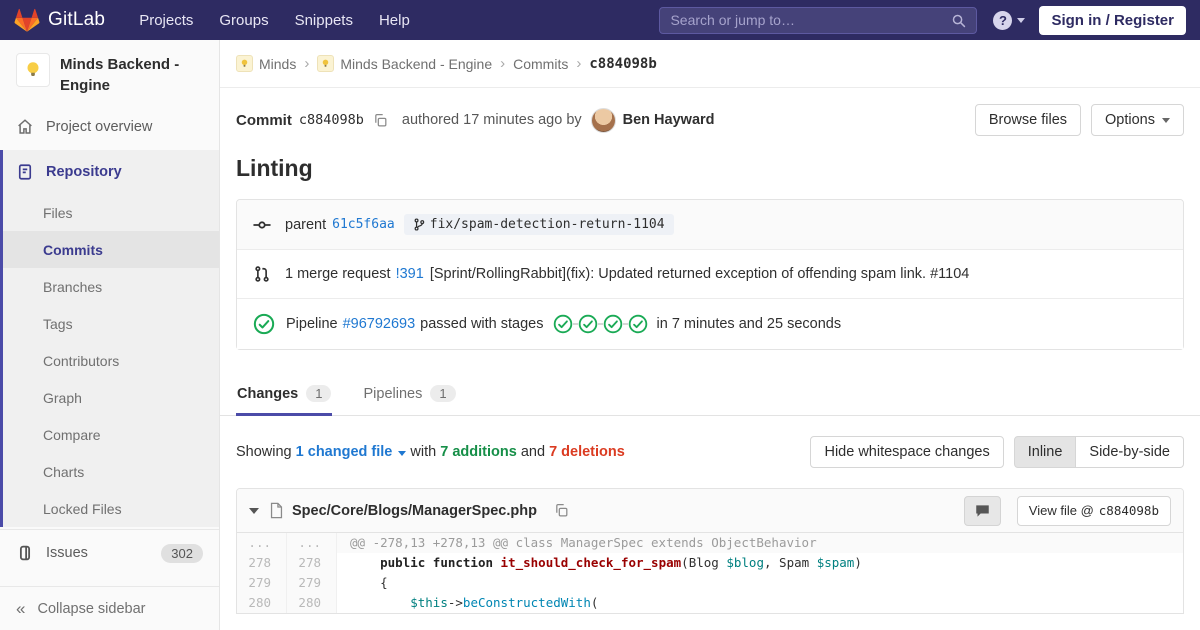 Image resolution: width=1200 pixels, height=630 pixels. Describe the element at coordinates (557, 510) in the screenshot. I see `copy-path-button` at that location.